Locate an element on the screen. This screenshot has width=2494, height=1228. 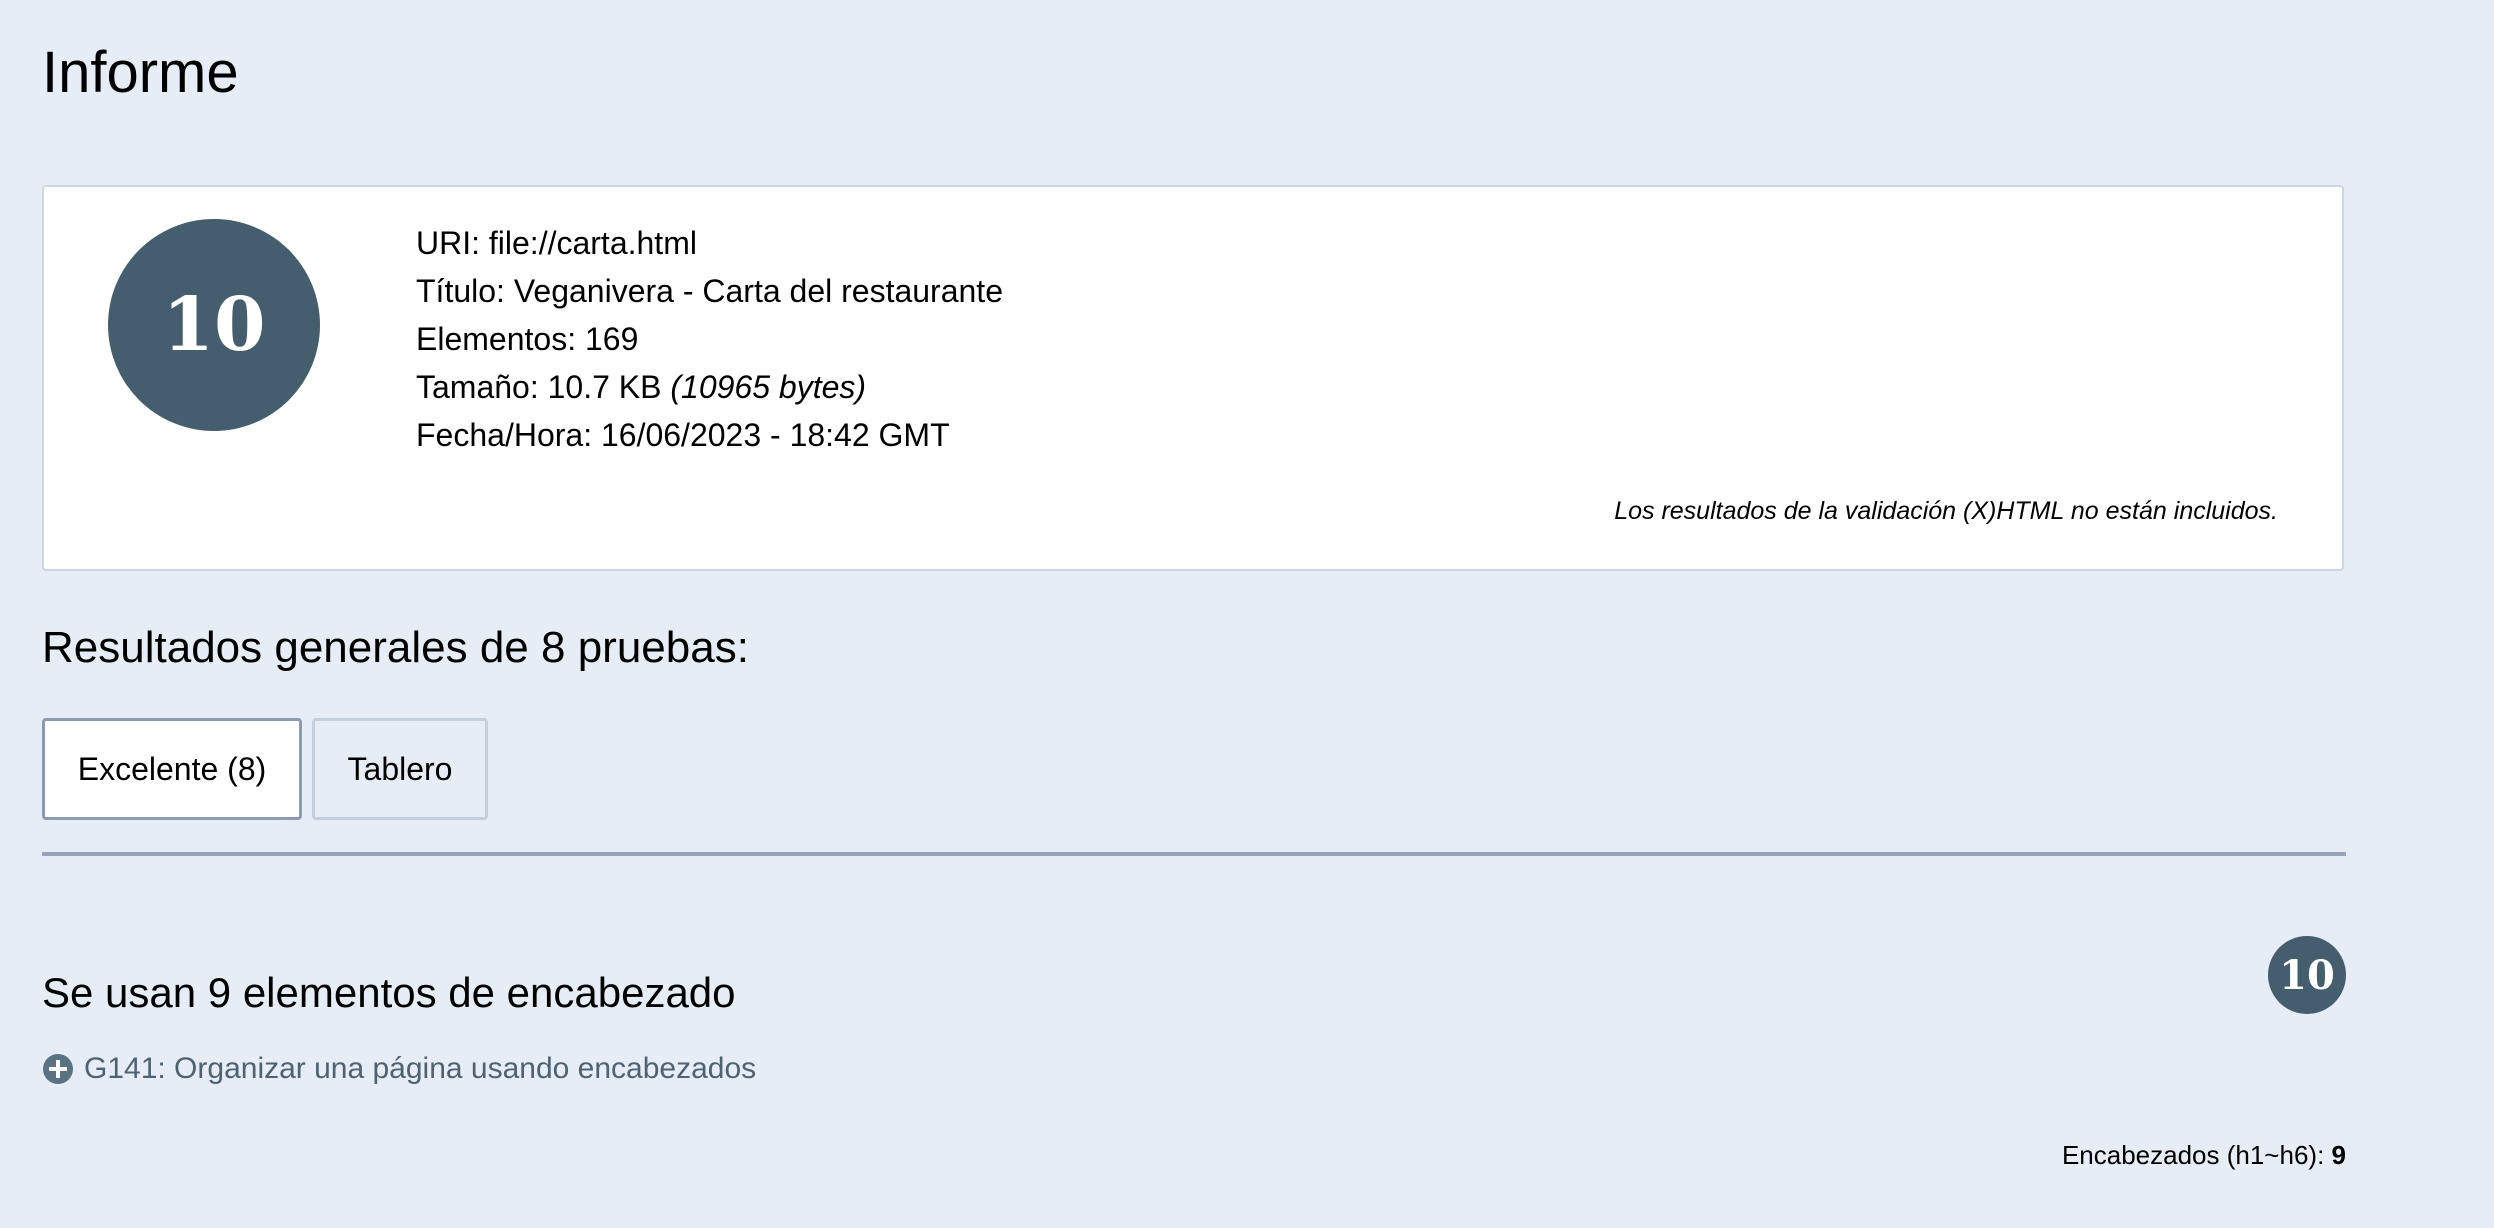
plus-circle-icon is located at coordinates (58, 1069).